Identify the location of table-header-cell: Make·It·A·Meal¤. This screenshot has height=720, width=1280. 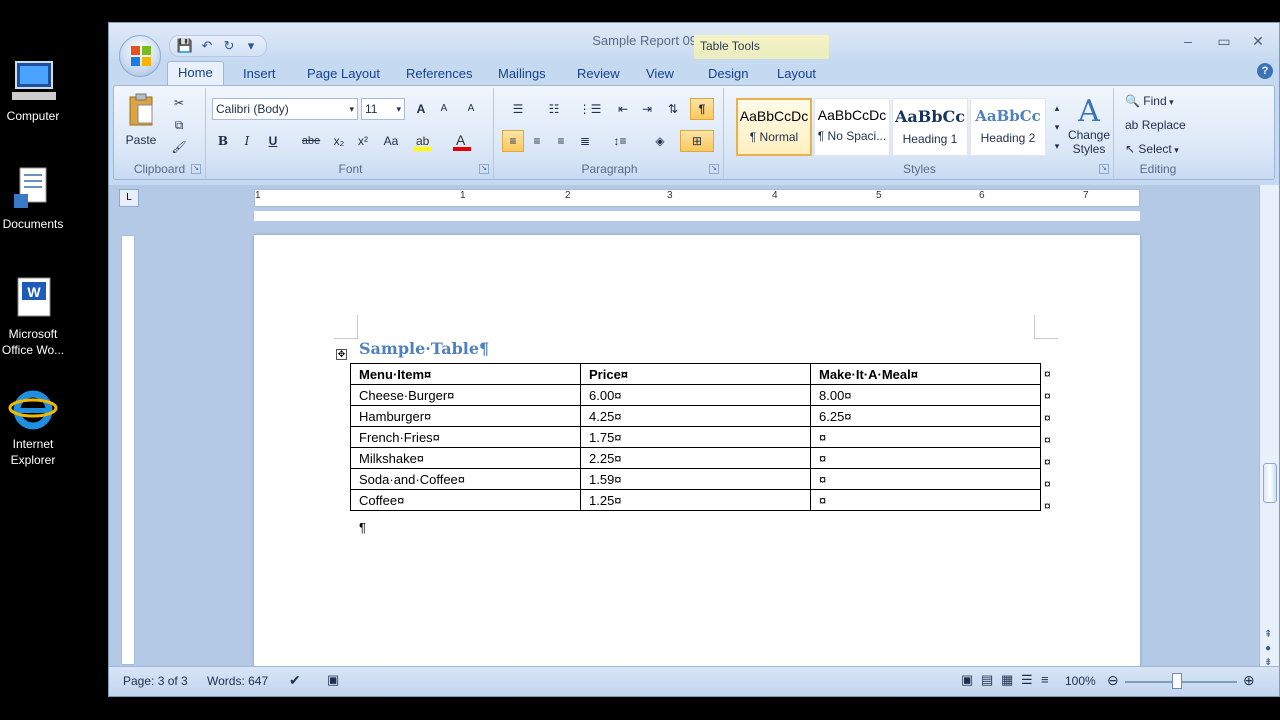
(925, 374).